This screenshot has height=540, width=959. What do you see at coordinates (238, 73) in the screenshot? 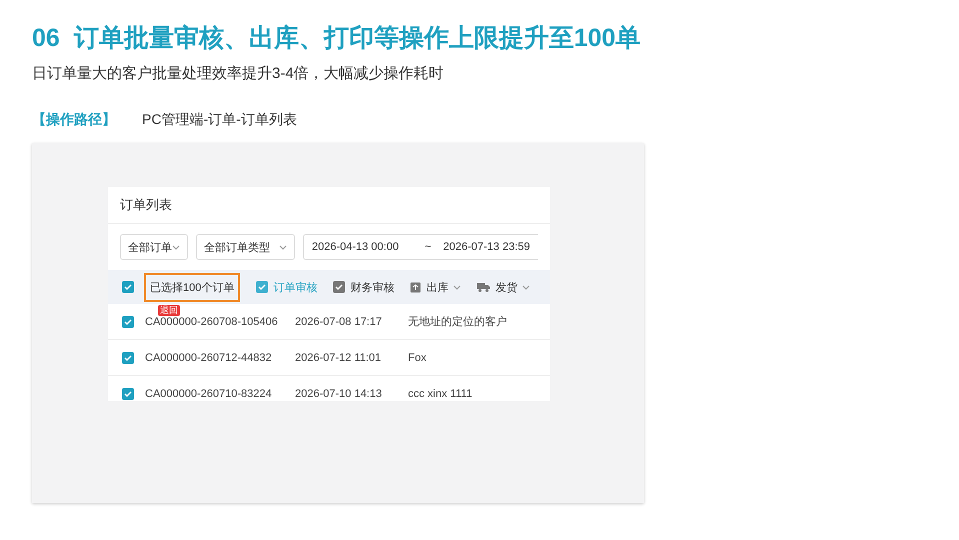
I see `subtitle: 日订单量大的客户批量处理效率提升3-4倍，大幅减少操作耗时` at bounding box center [238, 73].